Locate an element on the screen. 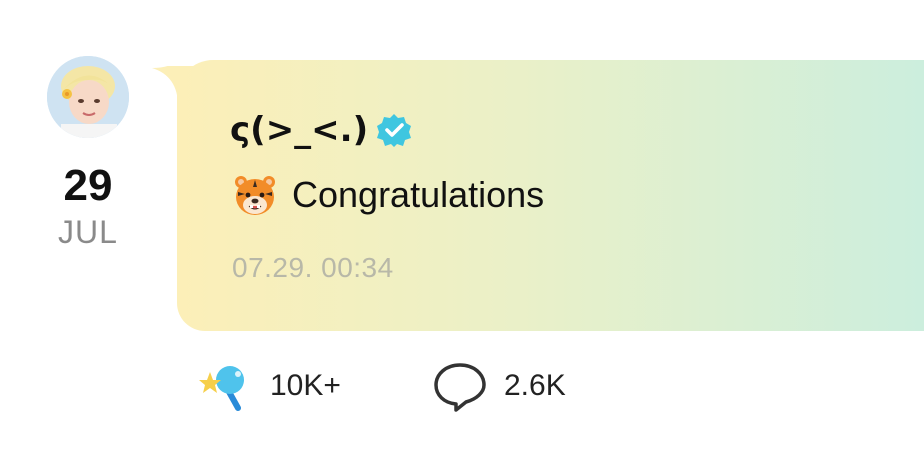 The width and height of the screenshot is (924, 462). star-wand-like-icon is located at coordinates (226, 386).